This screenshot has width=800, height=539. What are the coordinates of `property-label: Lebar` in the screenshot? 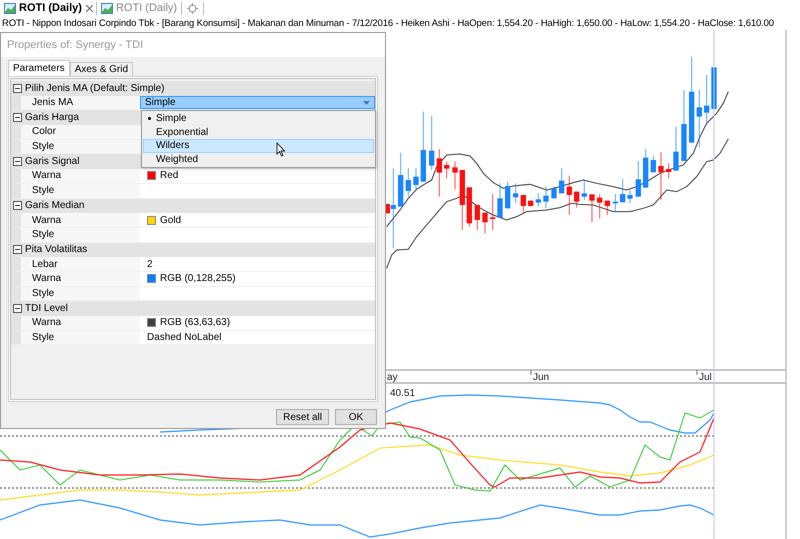 It's located at (45, 265).